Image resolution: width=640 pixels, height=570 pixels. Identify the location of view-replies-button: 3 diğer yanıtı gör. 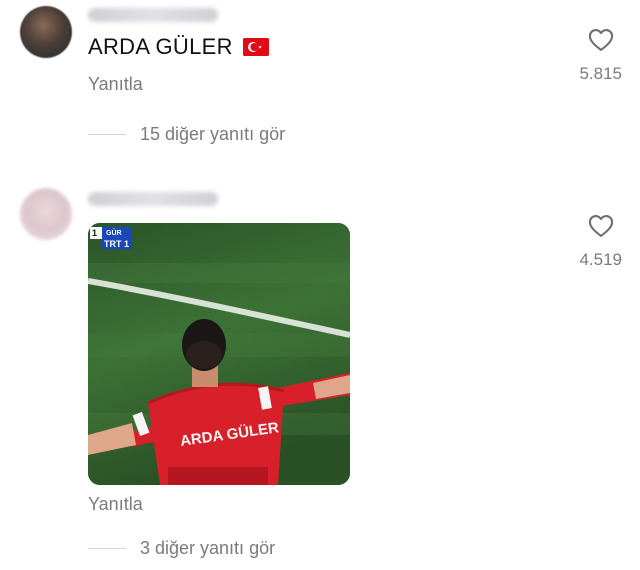
(181, 548).